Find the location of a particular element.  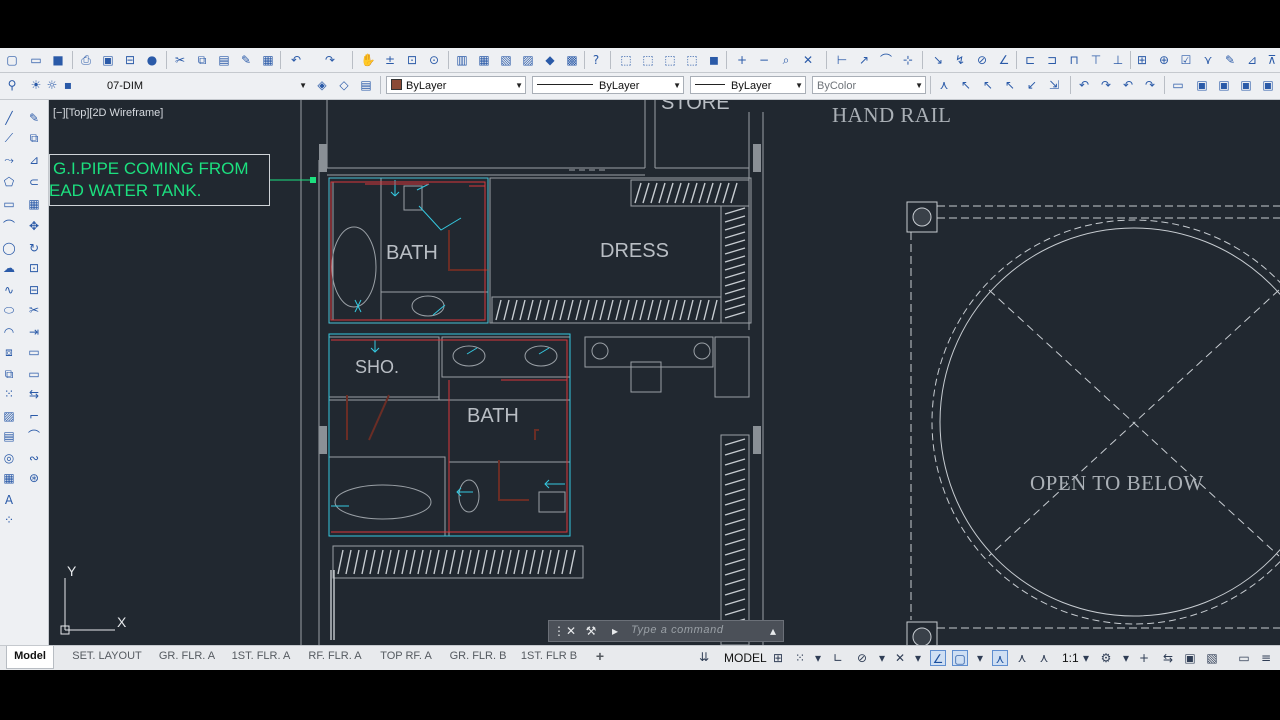

customize-icon: ⚒ is located at coordinates (591, 631).